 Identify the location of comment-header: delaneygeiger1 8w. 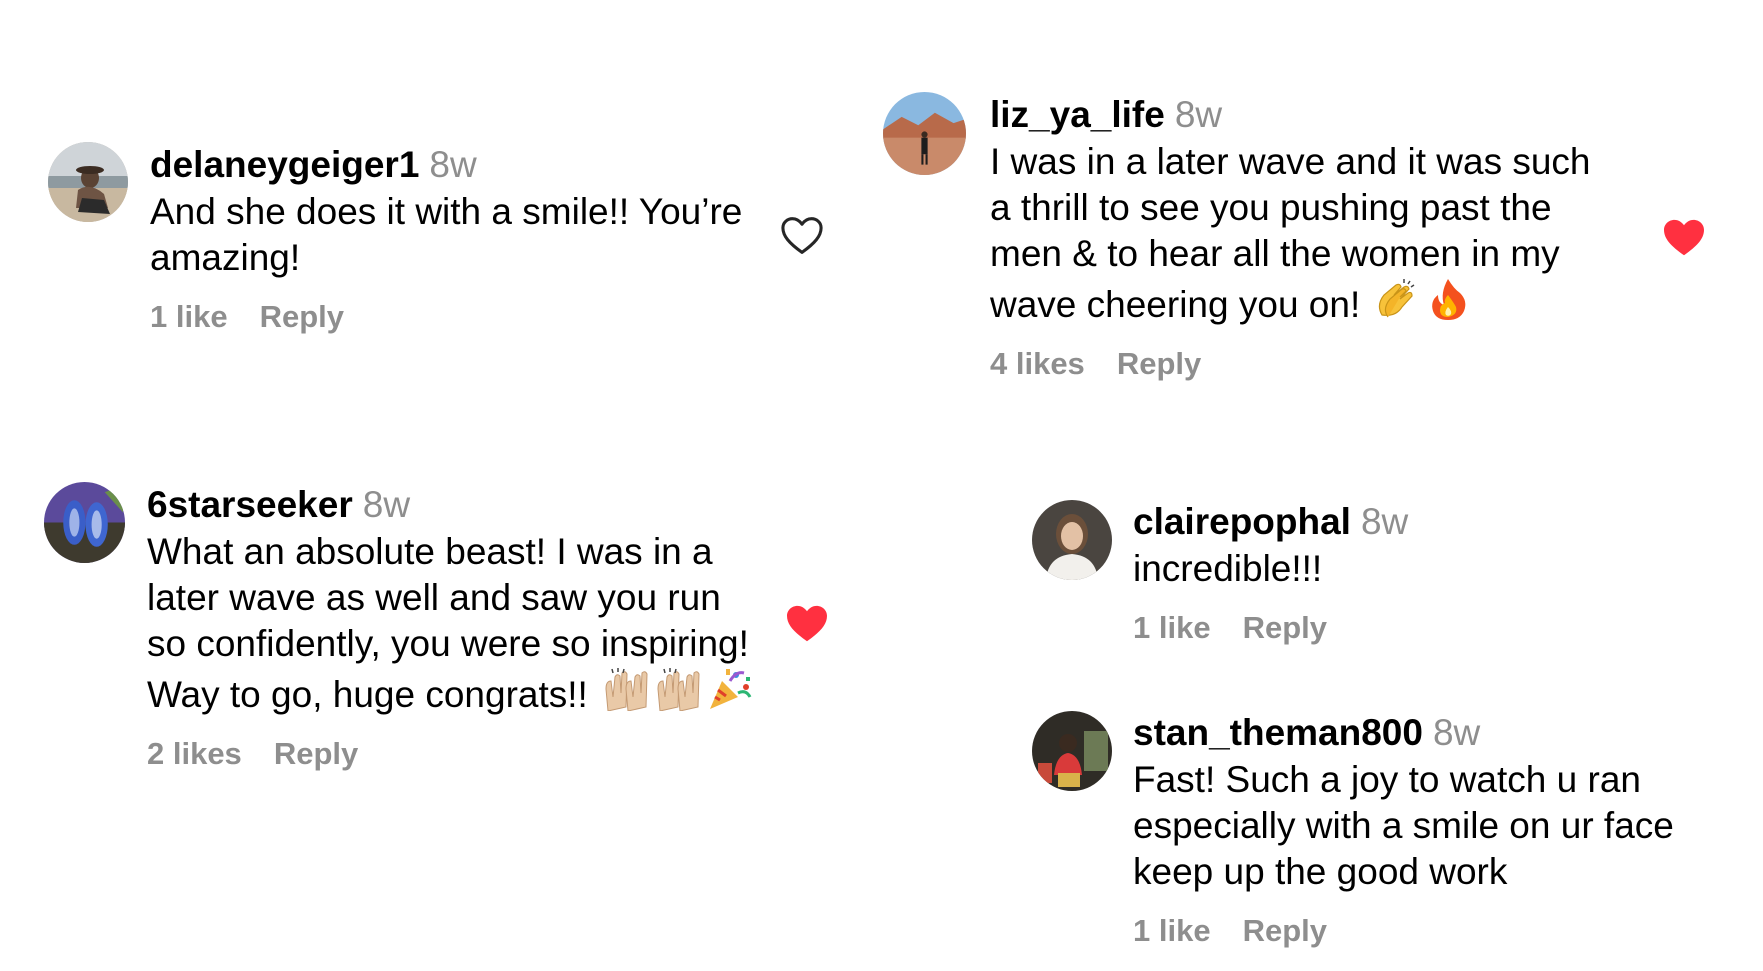
(446, 165).